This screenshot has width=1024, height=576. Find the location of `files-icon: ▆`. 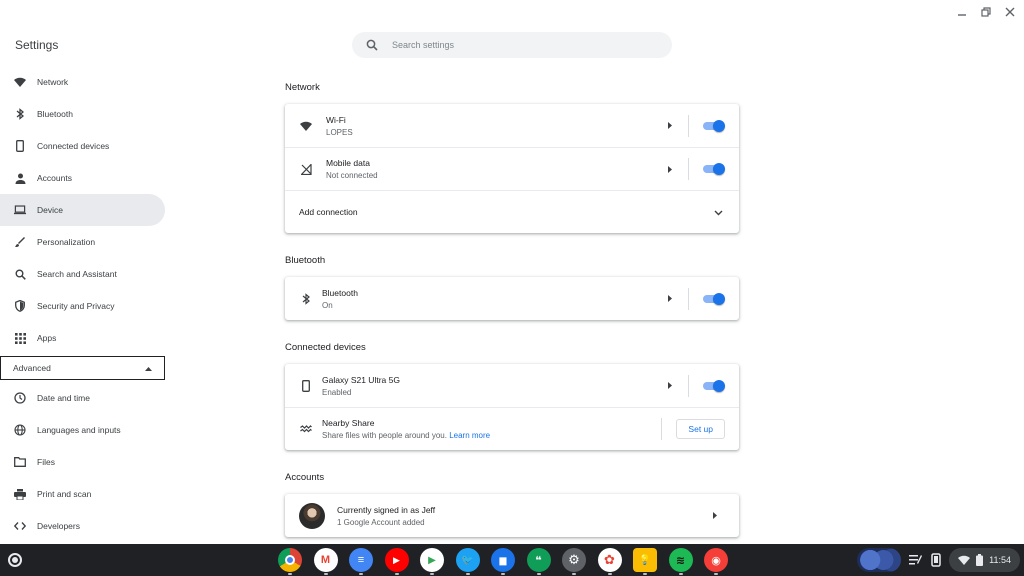

files-icon: ▆ is located at coordinates (503, 561).